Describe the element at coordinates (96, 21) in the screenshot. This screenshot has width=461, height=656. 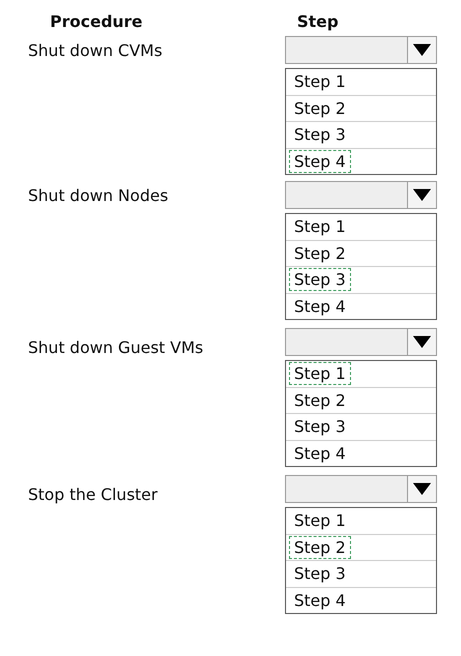
I see `column-heading: Procedure` at that location.